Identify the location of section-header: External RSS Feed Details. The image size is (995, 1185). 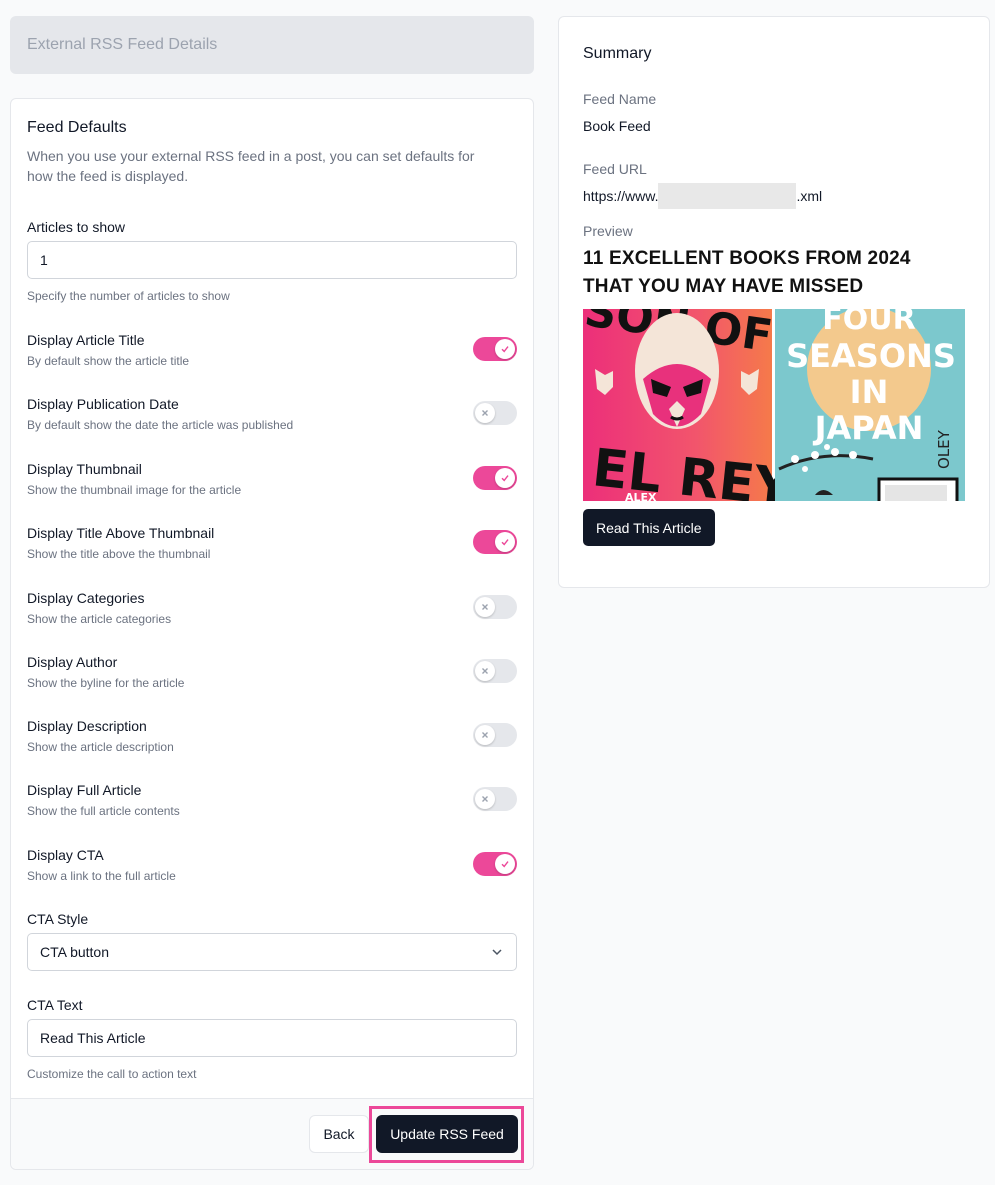
(272, 45).